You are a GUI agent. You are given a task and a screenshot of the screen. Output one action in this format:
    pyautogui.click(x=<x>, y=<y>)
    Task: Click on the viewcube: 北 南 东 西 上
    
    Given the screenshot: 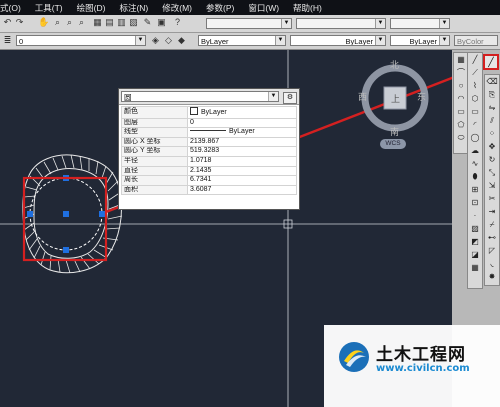 What is the action you would take?
    pyautogui.click(x=395, y=104)
    